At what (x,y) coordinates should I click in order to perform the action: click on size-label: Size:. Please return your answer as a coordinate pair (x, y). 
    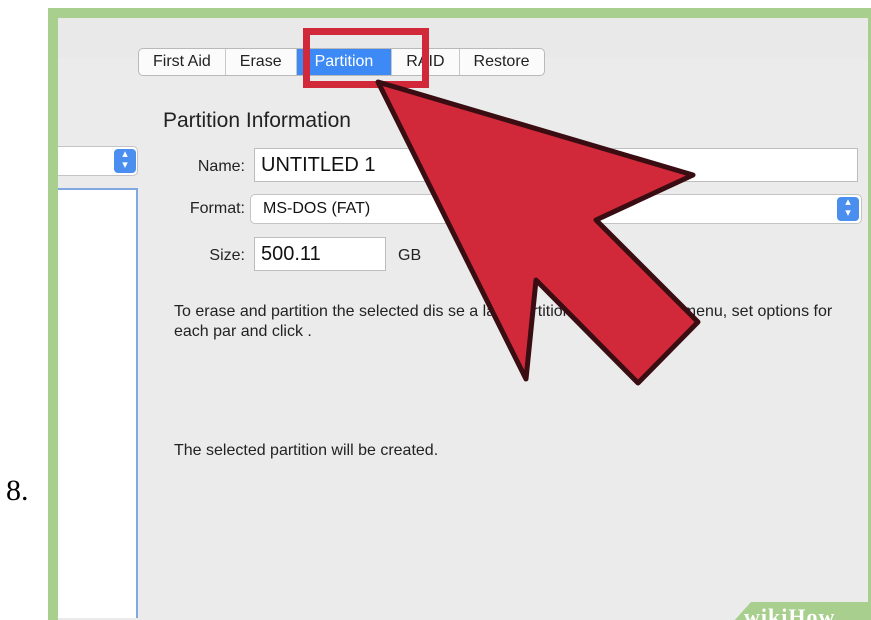
    Looking at the image, I should click on (227, 255).